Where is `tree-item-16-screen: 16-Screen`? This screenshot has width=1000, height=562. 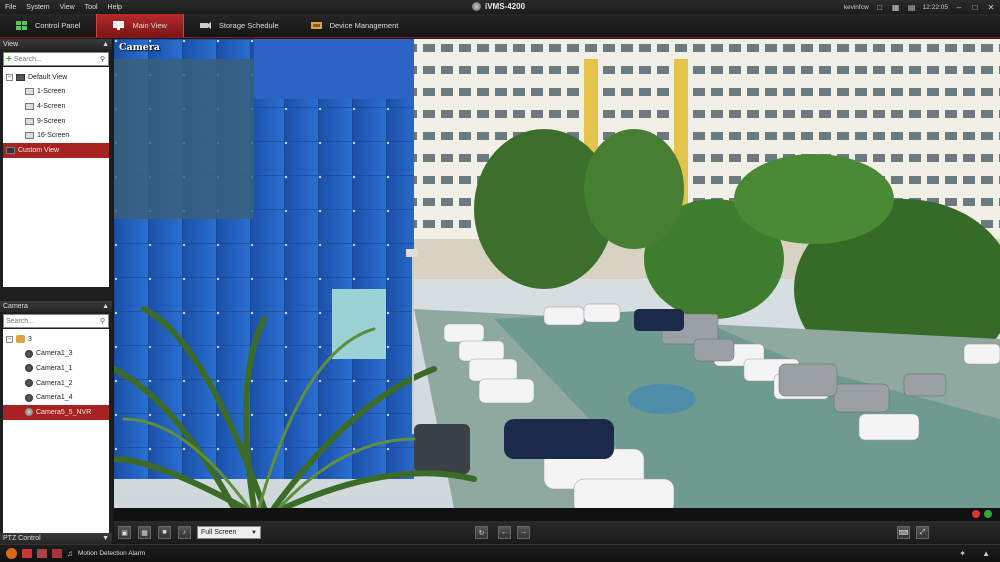 tree-item-16-screen: 16-Screen is located at coordinates (56, 135).